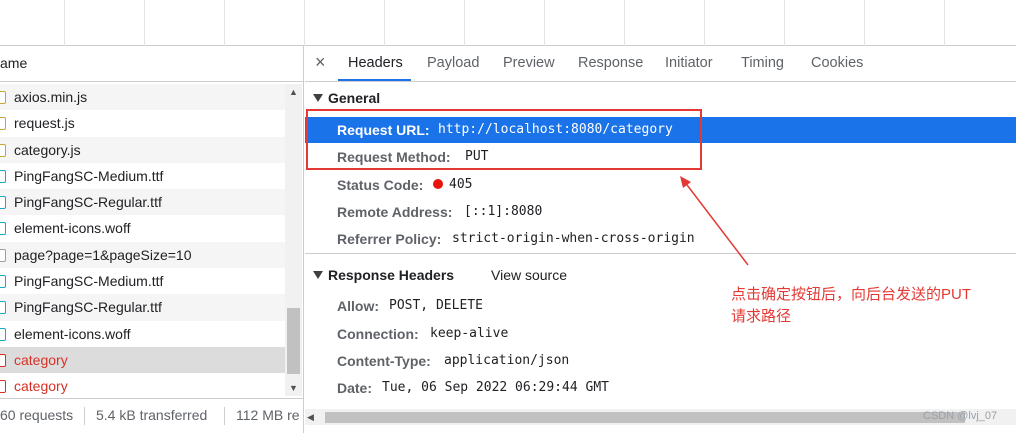  I want to click on tab-timing: Timing, so click(762, 63).